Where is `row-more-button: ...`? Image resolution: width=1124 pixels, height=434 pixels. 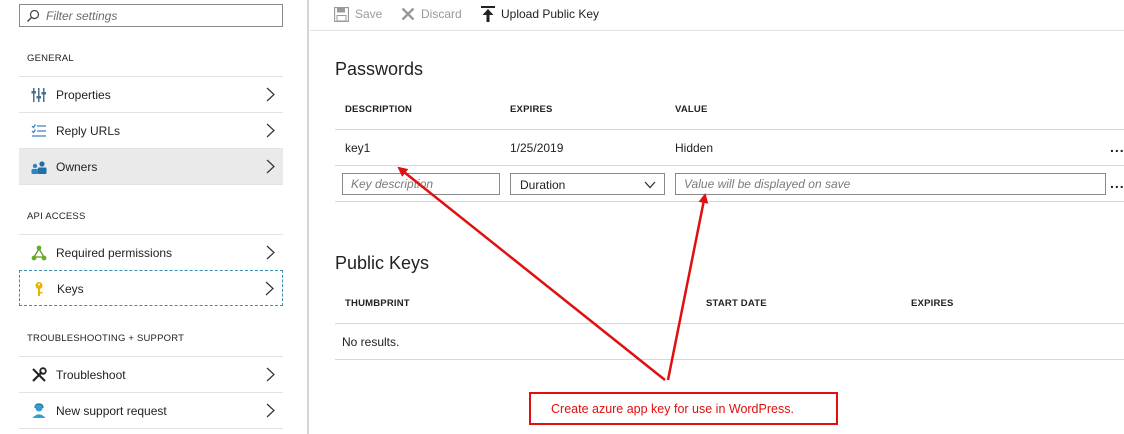
row-more-button: ... is located at coordinates (1117, 147).